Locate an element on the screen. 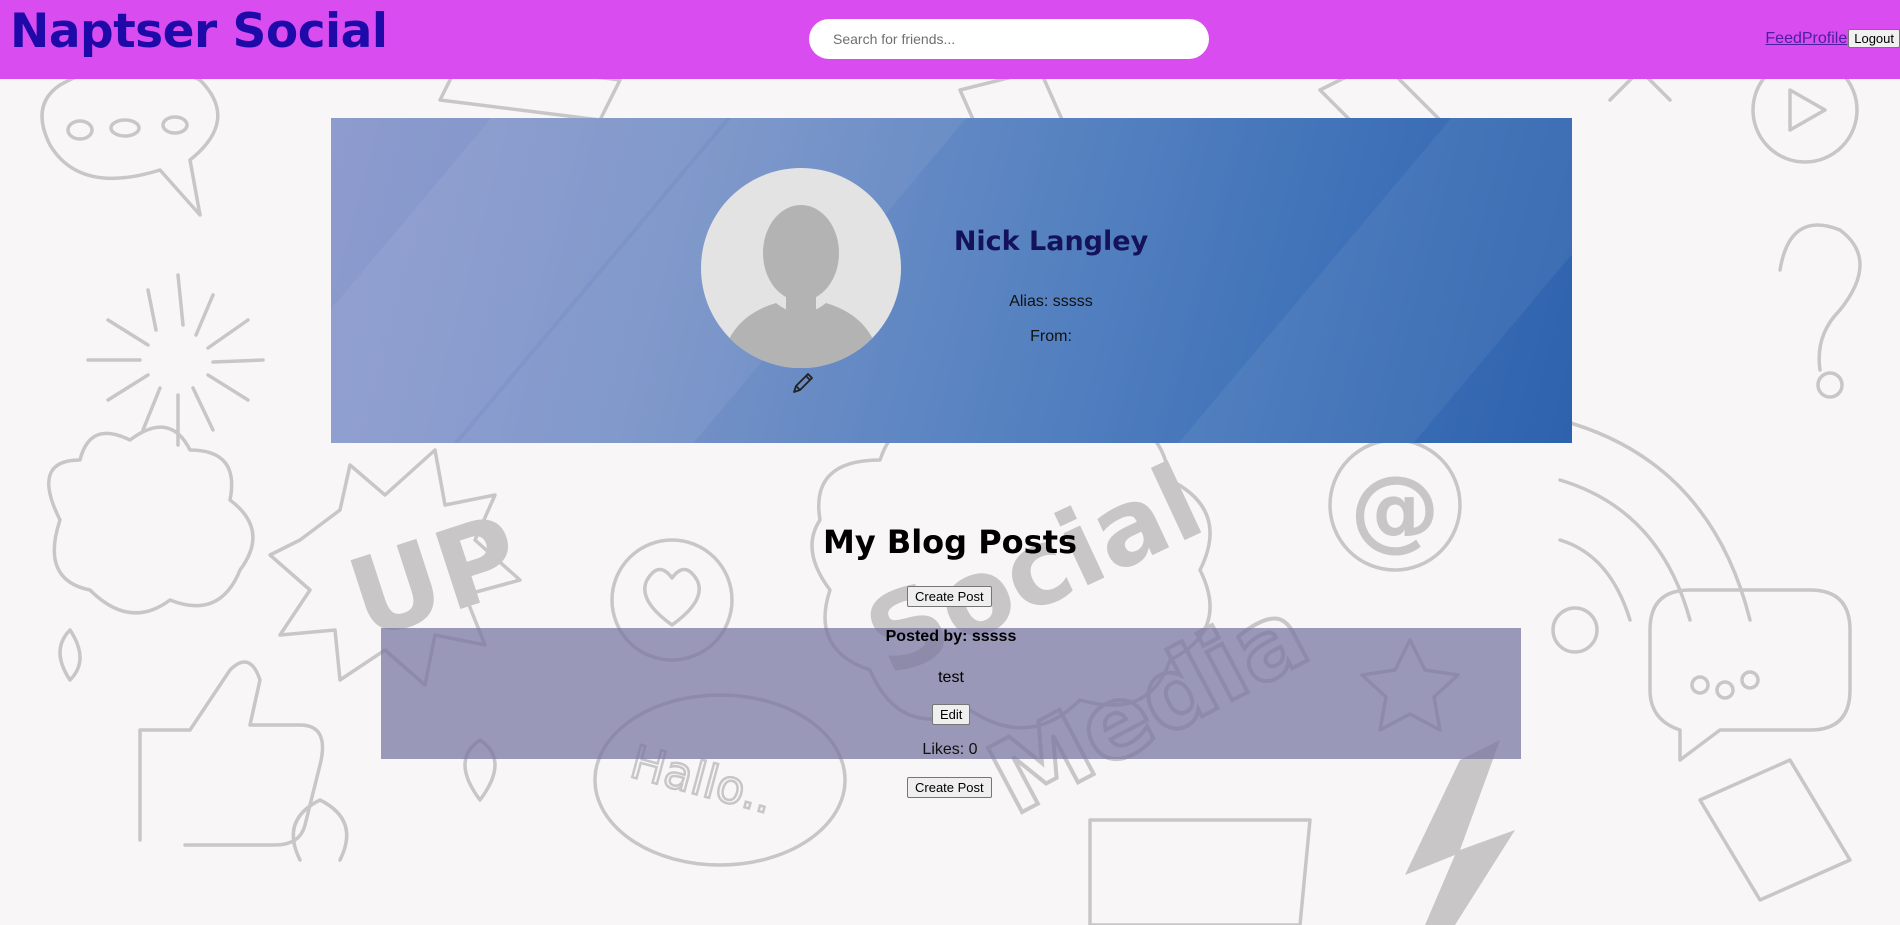 This screenshot has width=1900, height=925. nav-feed-link: Feed is located at coordinates (1783, 39).